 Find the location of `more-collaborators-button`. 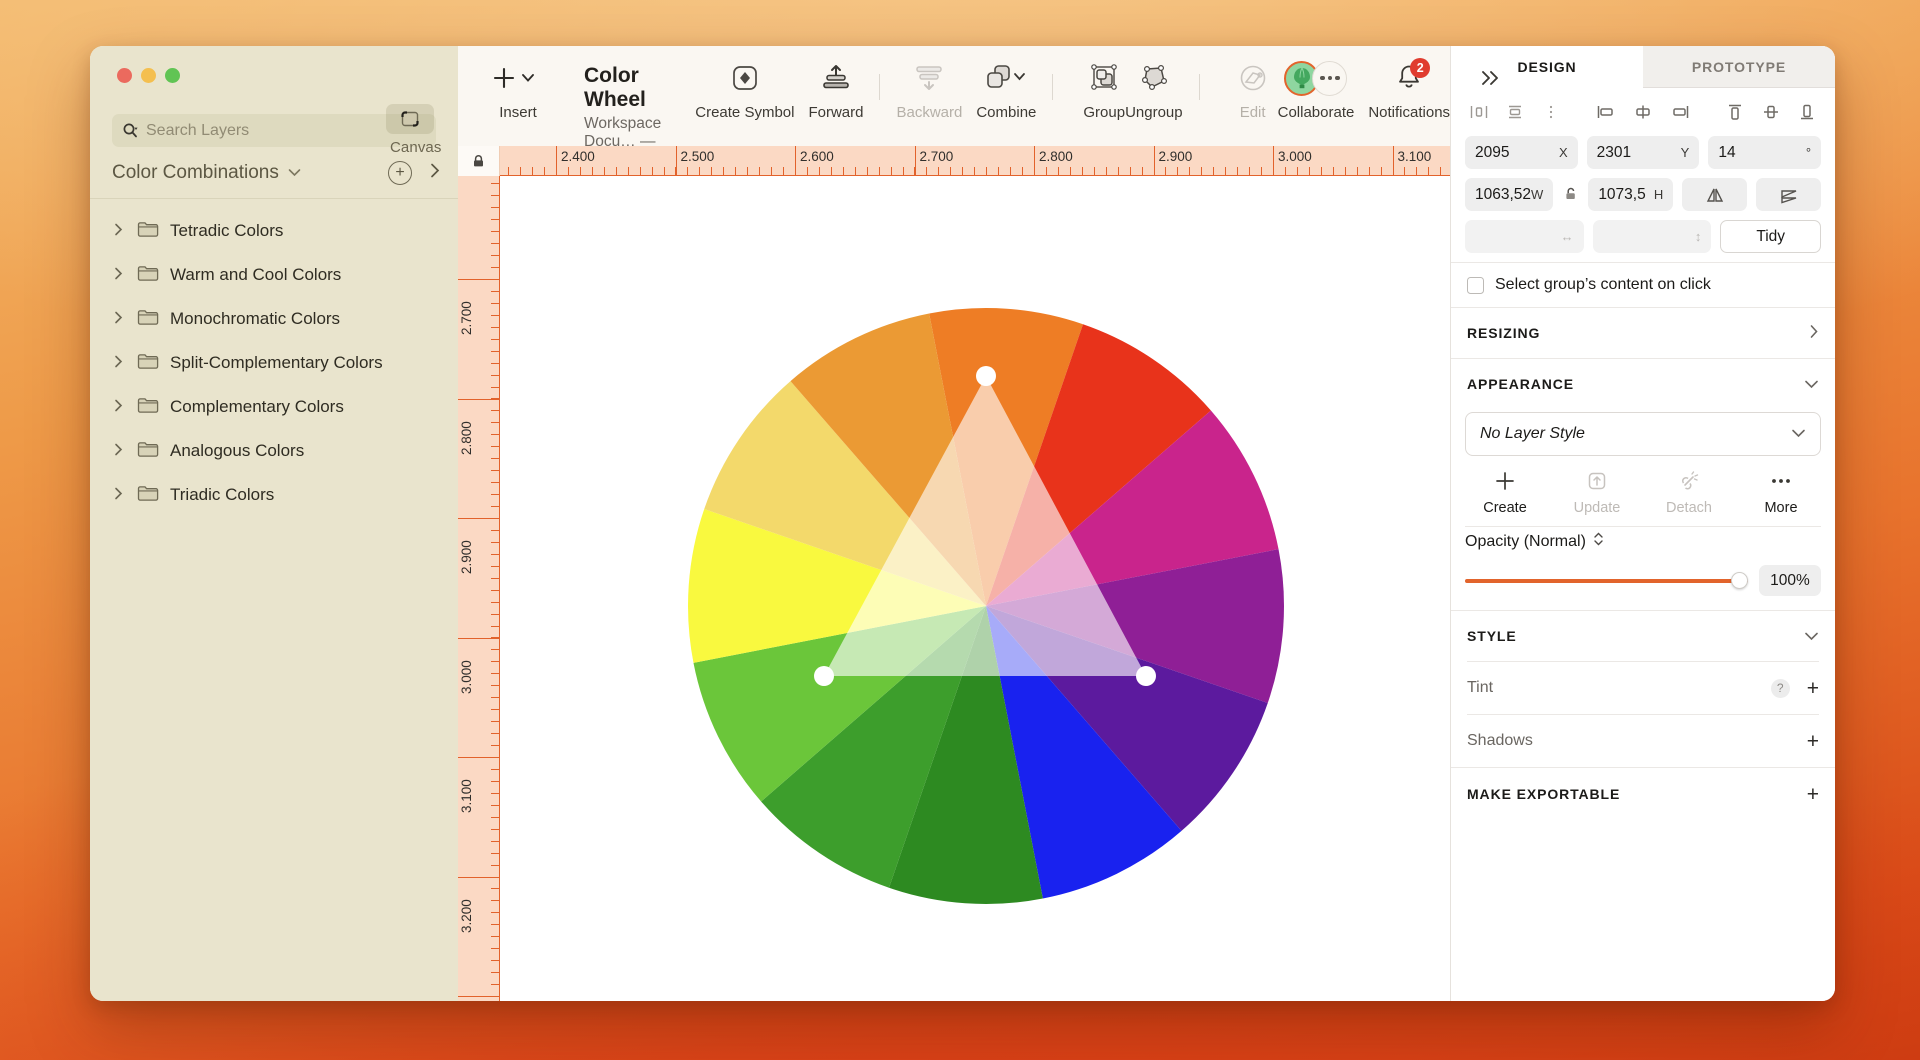

more-collaborators-button is located at coordinates (1330, 78).